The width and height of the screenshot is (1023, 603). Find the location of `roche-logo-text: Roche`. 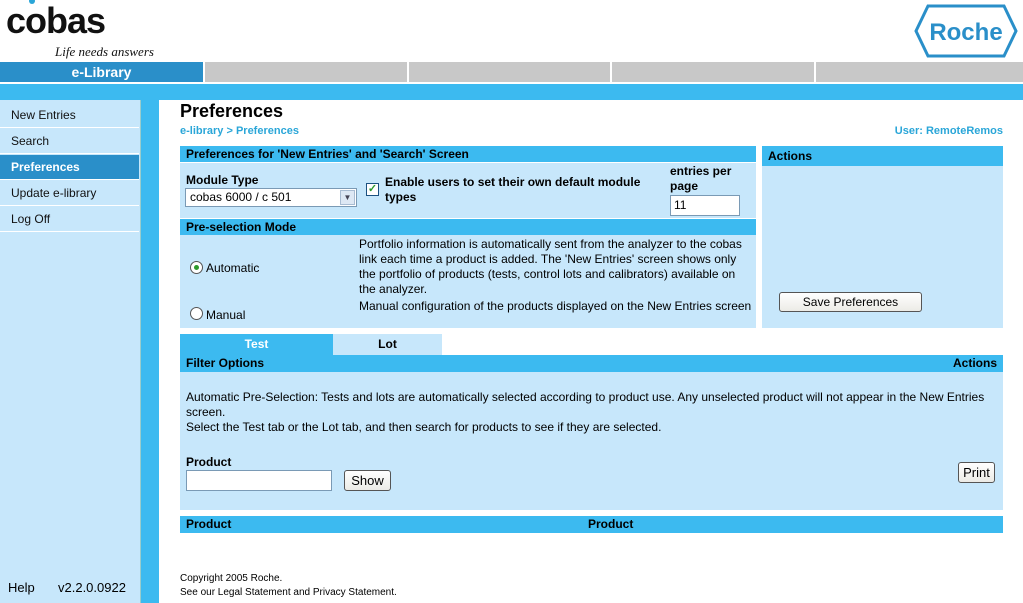

roche-logo-text: Roche is located at coordinates (965, 32).